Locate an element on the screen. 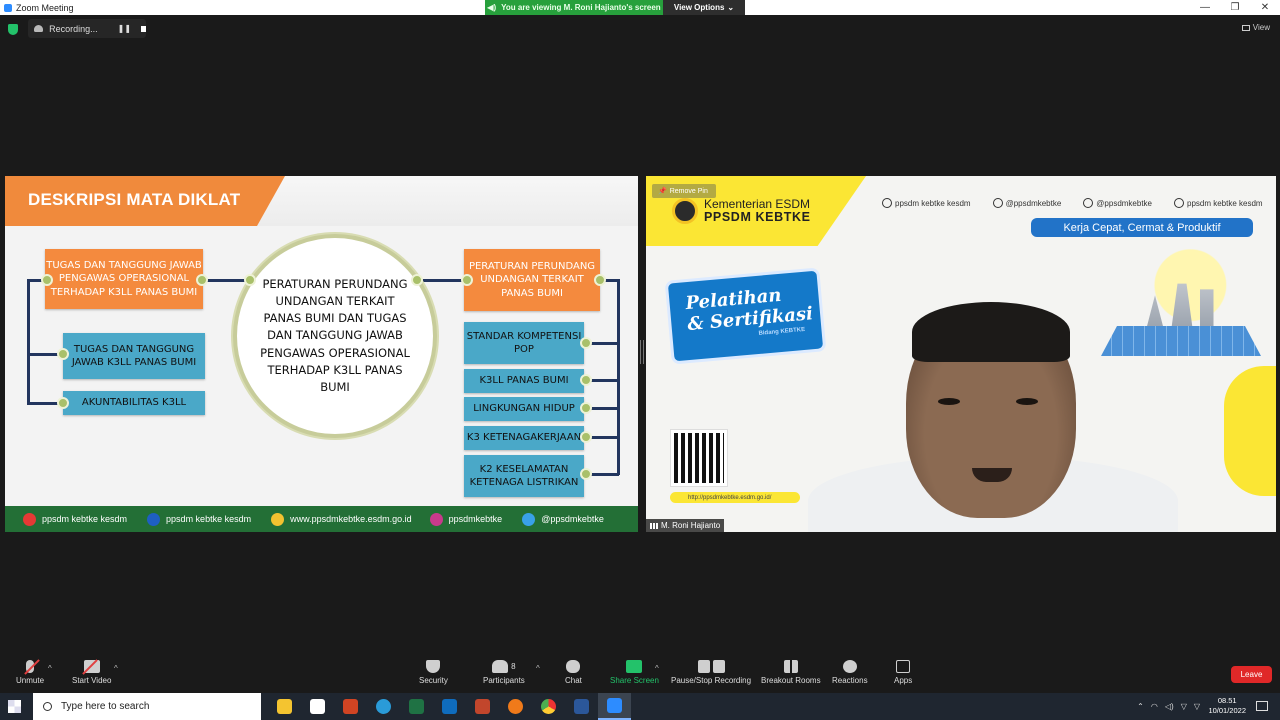 The height and width of the screenshot is (720, 1280). taskbar-clock: 08.51 10/01/2022 is located at coordinates (1227, 706).